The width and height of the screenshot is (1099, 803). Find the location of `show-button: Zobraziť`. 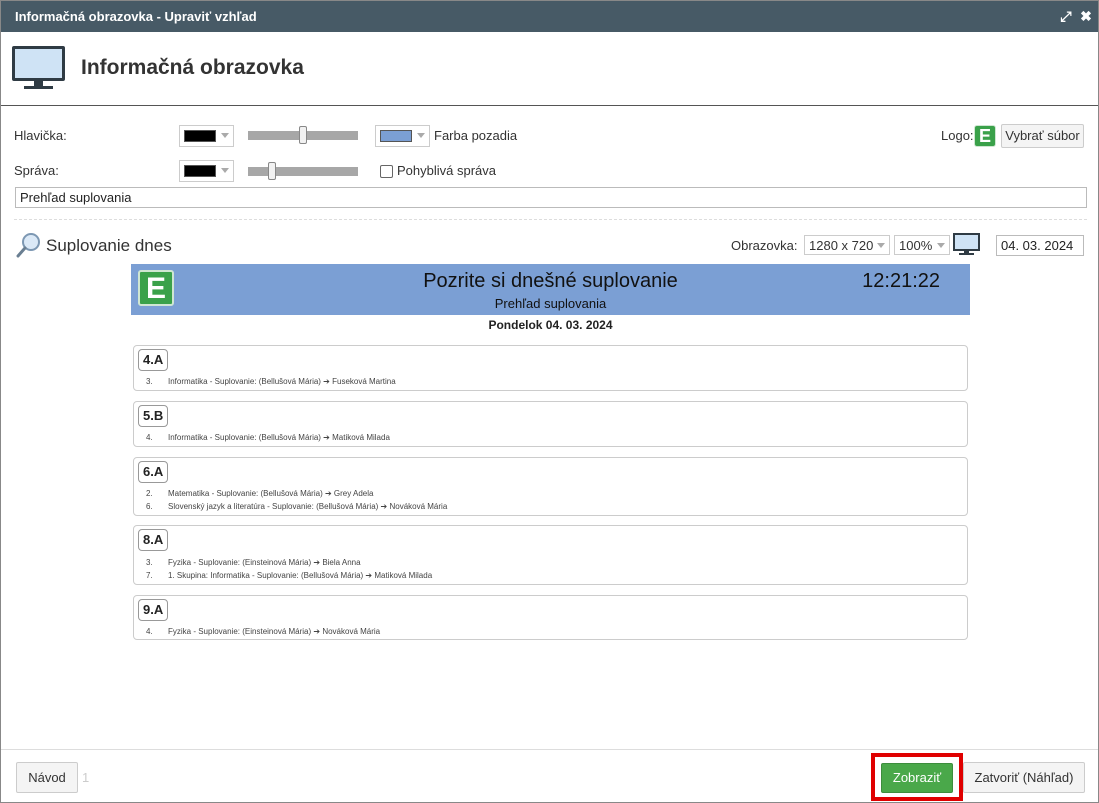

show-button: Zobraziť is located at coordinates (917, 778).